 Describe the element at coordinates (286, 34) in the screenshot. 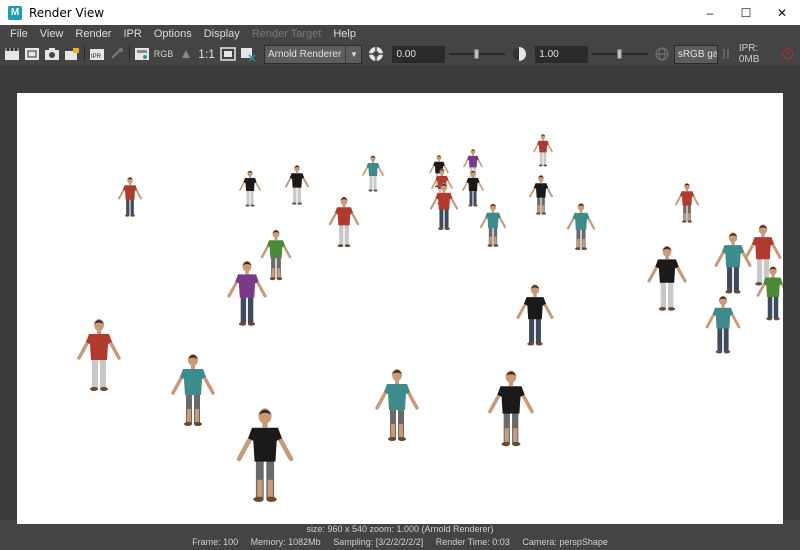

I see `menu-render-target: Render Target` at that location.